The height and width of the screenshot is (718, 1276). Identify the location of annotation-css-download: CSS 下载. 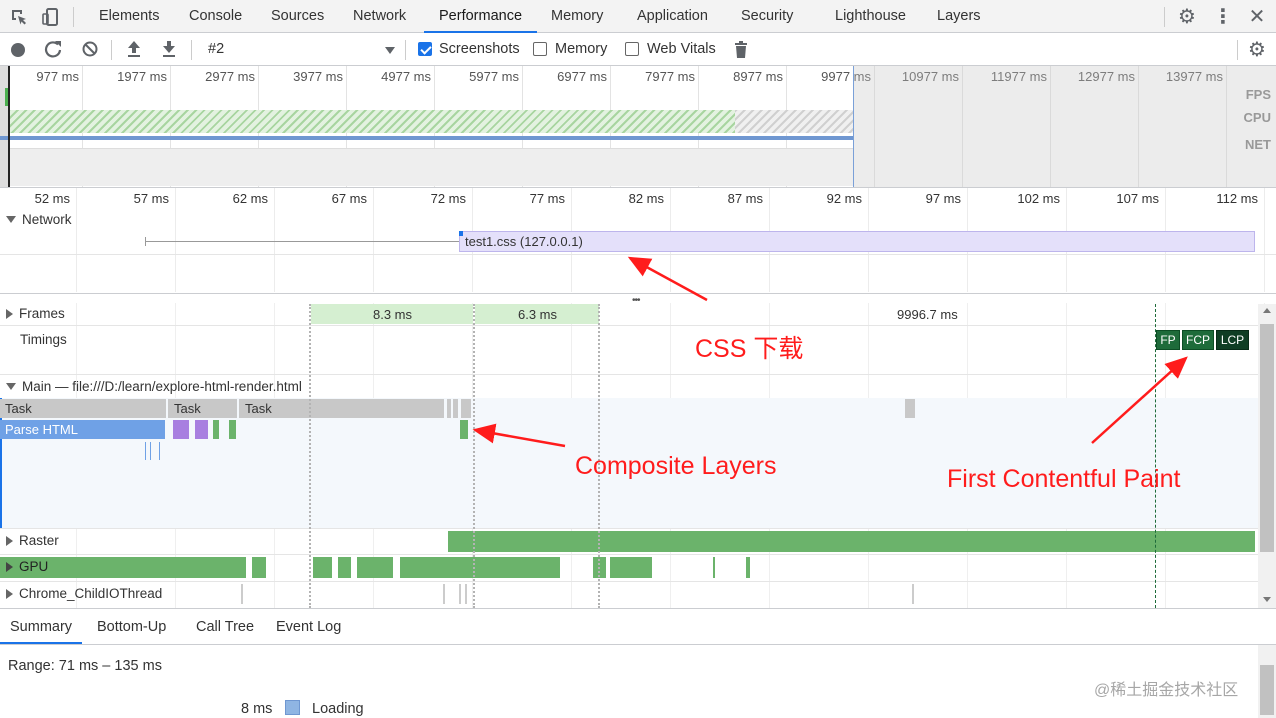
(749, 349).